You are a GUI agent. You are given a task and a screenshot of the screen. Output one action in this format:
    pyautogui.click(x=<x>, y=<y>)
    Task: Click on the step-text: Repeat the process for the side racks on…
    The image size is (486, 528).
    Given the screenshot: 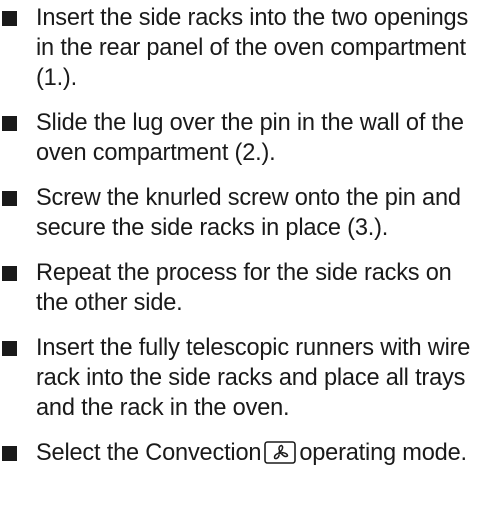 What is the action you would take?
    pyautogui.click(x=244, y=288)
    